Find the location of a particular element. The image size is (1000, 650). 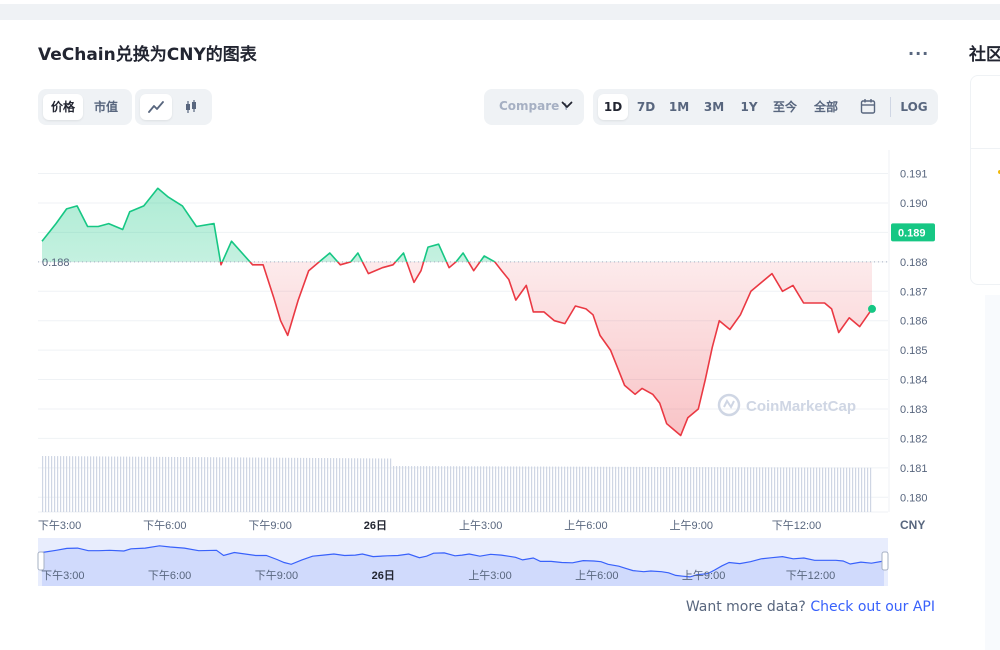

last-price-label: 0.189 is located at coordinates (912, 233).